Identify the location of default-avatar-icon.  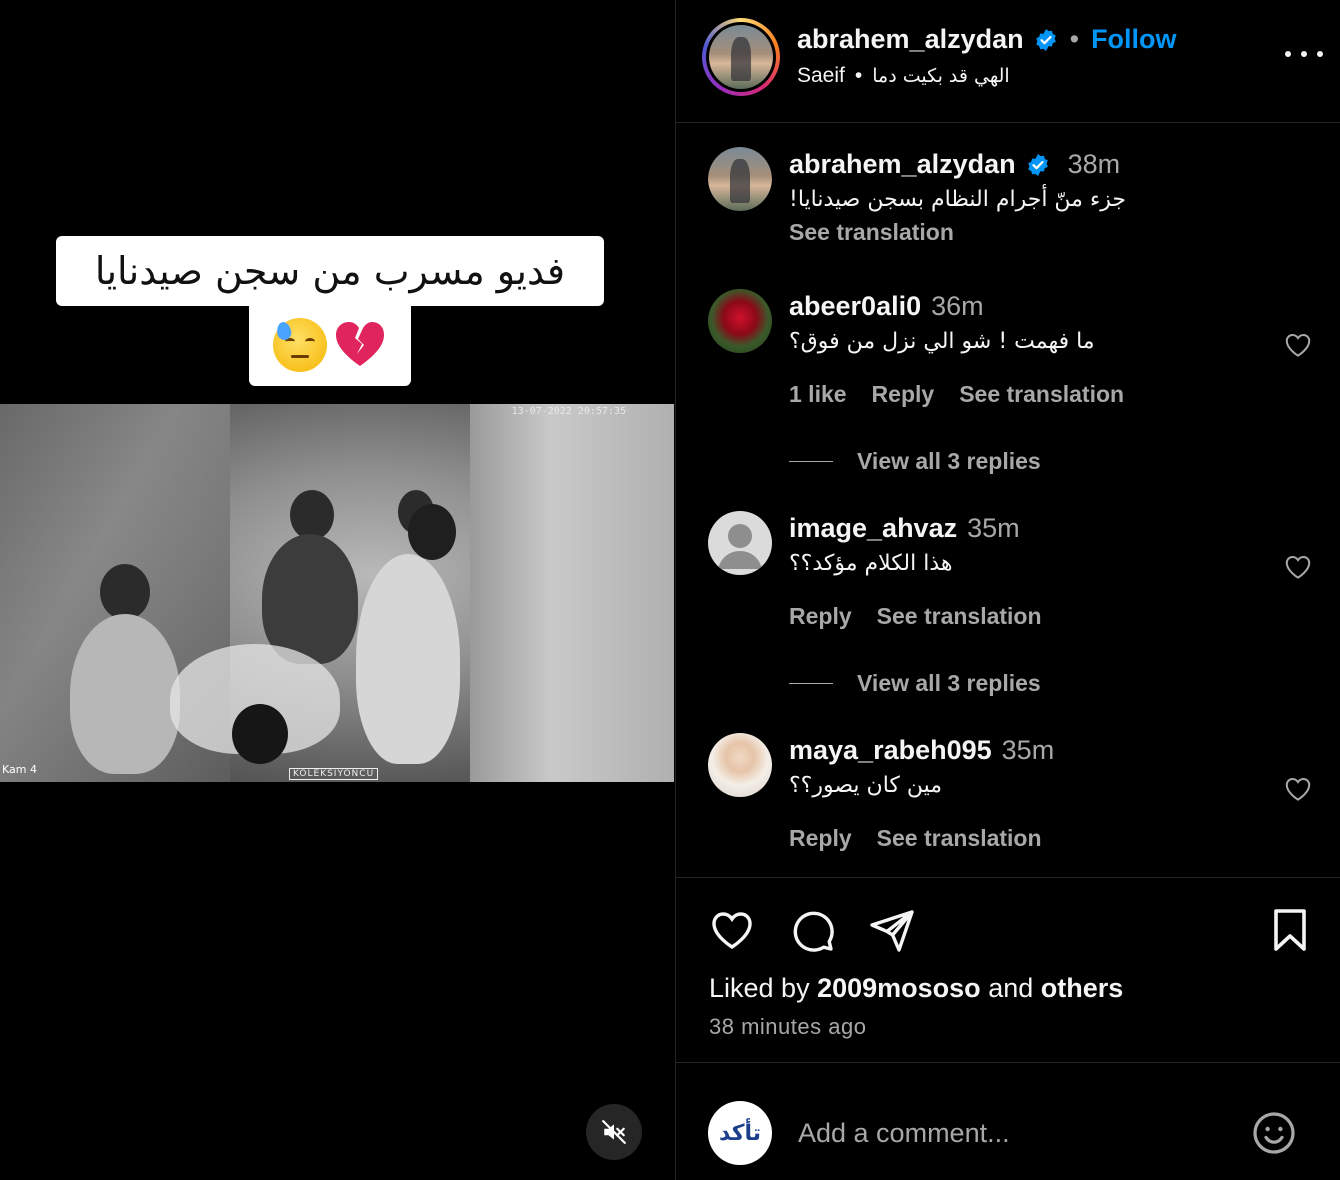
(740, 546).